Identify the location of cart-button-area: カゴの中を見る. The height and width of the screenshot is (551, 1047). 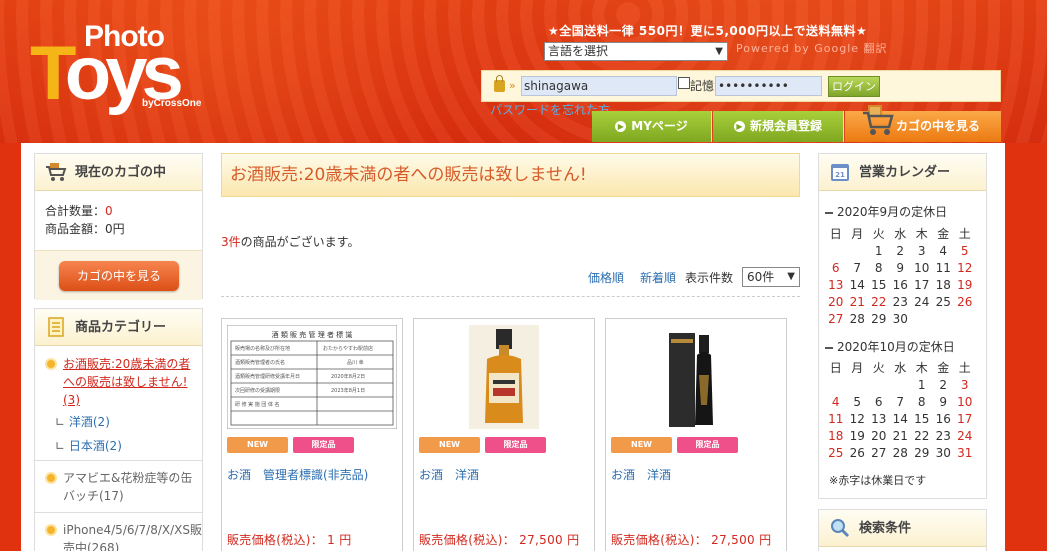
(118, 275).